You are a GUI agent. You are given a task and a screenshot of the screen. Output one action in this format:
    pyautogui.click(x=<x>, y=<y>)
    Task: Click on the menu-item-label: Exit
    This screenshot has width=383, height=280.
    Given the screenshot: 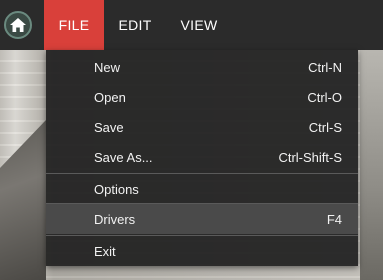 What is the action you would take?
    pyautogui.click(x=105, y=251)
    